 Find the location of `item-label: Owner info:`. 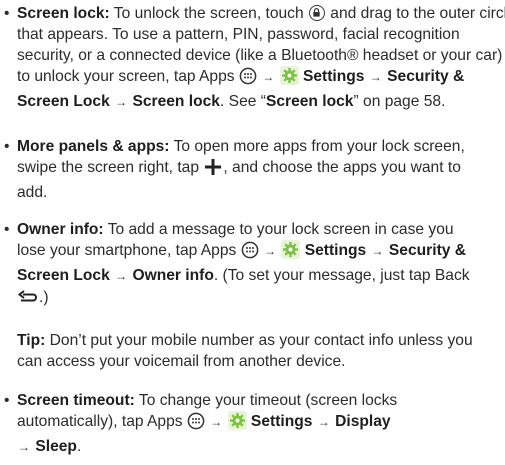

item-label: Owner info: is located at coordinates (60, 229).